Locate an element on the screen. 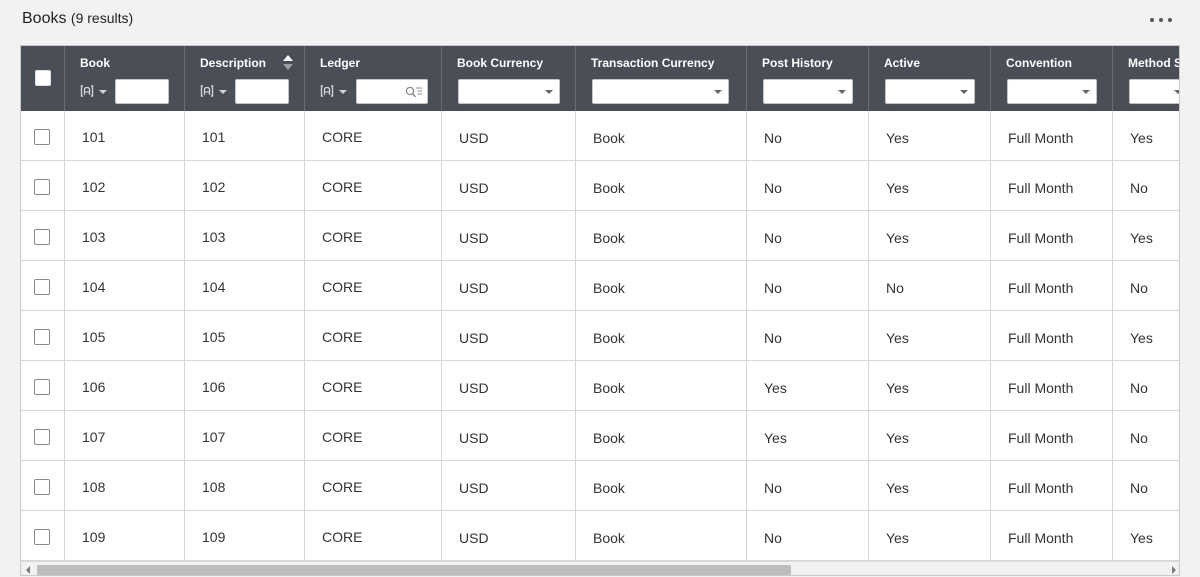 The width and height of the screenshot is (1200, 577). table-row: 109 109 CORE USD Book No Yes Full Month Yes is located at coordinates (600, 536).